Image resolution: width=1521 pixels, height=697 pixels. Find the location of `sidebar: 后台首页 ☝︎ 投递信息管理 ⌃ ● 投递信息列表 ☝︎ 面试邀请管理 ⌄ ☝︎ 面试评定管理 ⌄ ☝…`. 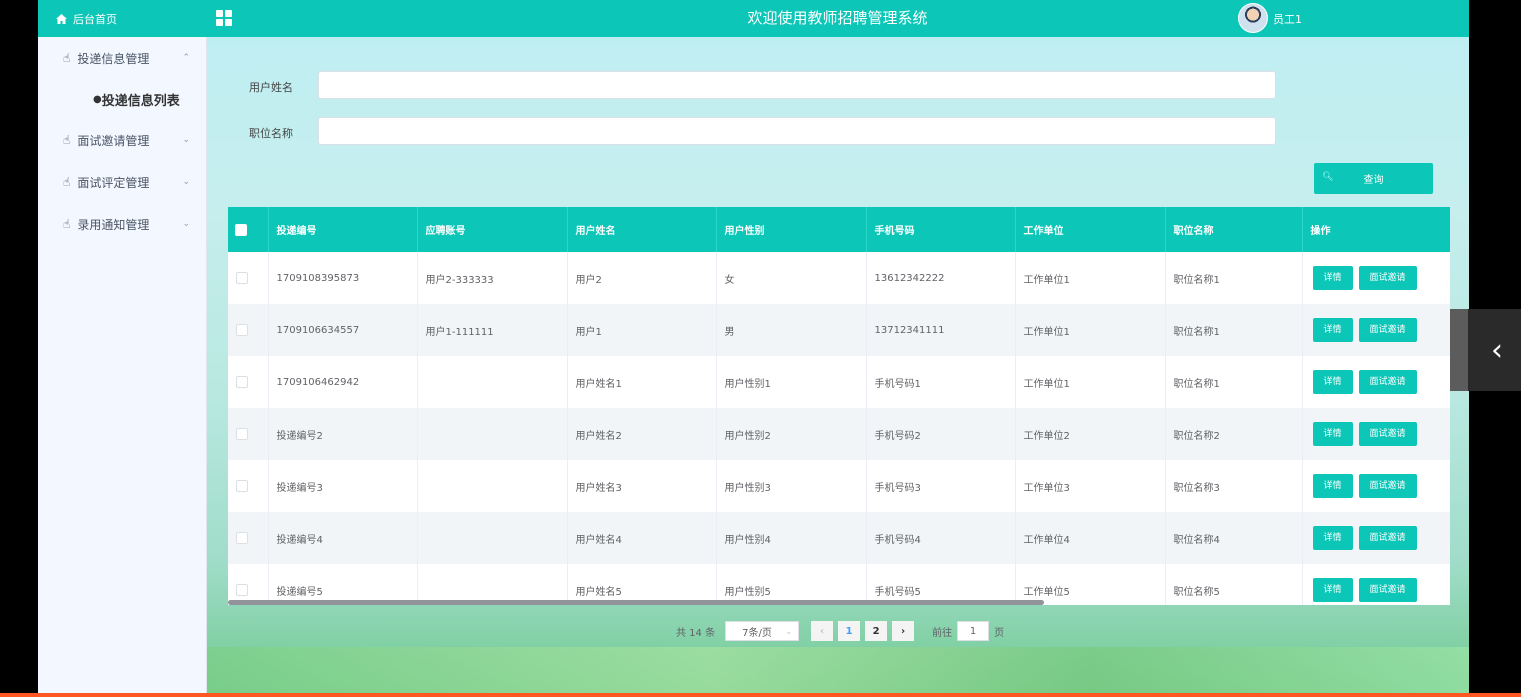

sidebar: 后台首页 ☝︎ 投递信息管理 ⌃ ● 投递信息列表 ☝︎ 面试邀请管理 ⌄ ☝︎ 面试评定管理 ⌄ ☝… is located at coordinates (122, 348).